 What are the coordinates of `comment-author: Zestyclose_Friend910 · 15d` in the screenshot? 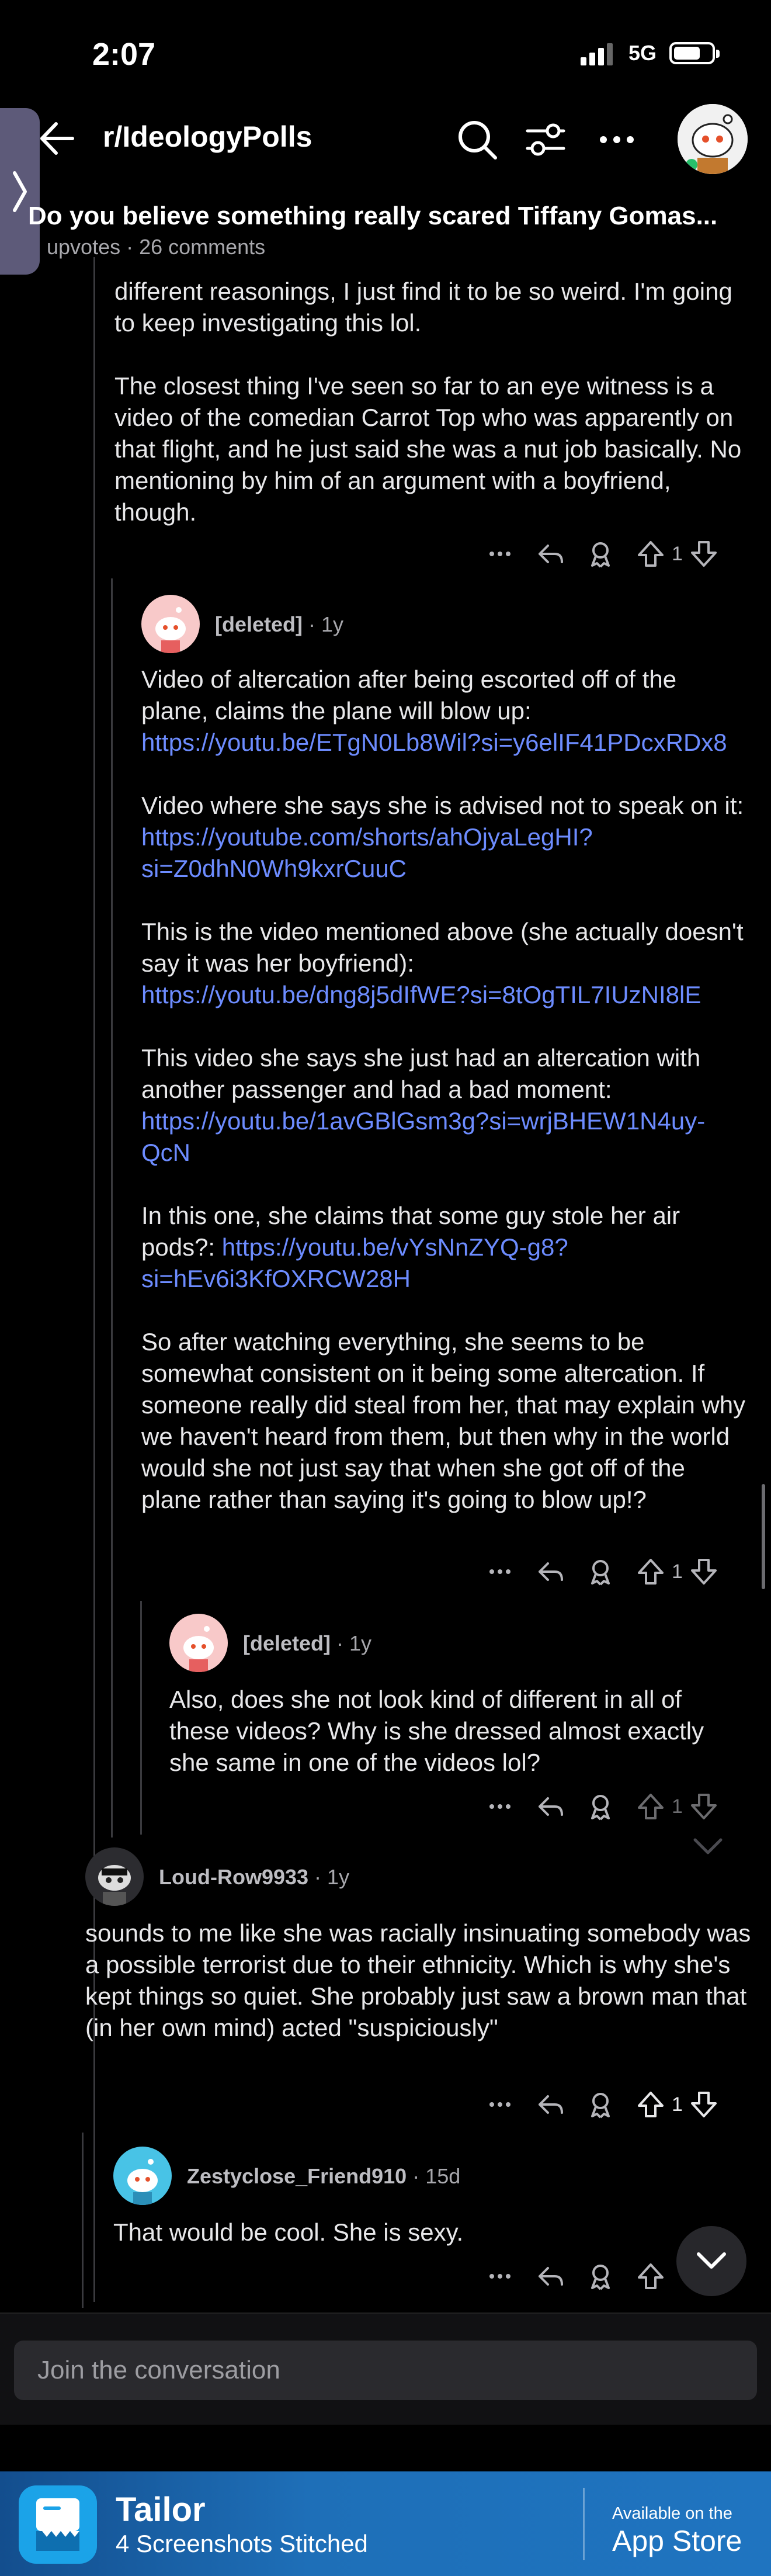 It's located at (323, 2176).